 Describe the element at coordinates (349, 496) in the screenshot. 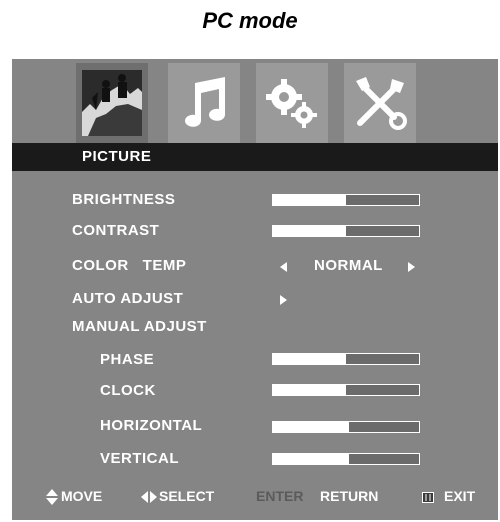

I see `footer-return-label: RETURN` at that location.